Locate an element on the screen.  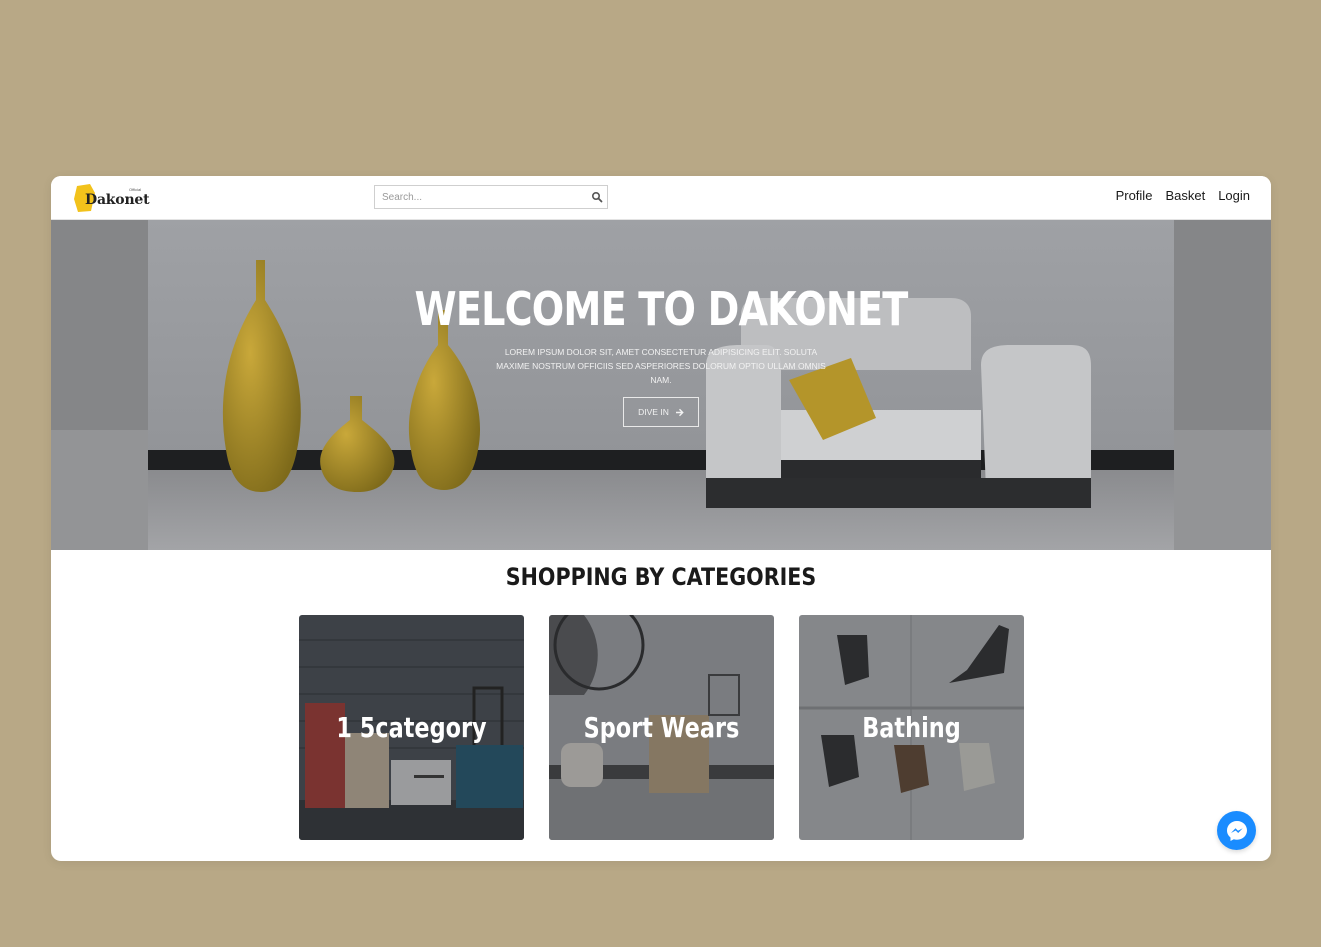
category-label: Bathing is located at coordinates (911, 727).